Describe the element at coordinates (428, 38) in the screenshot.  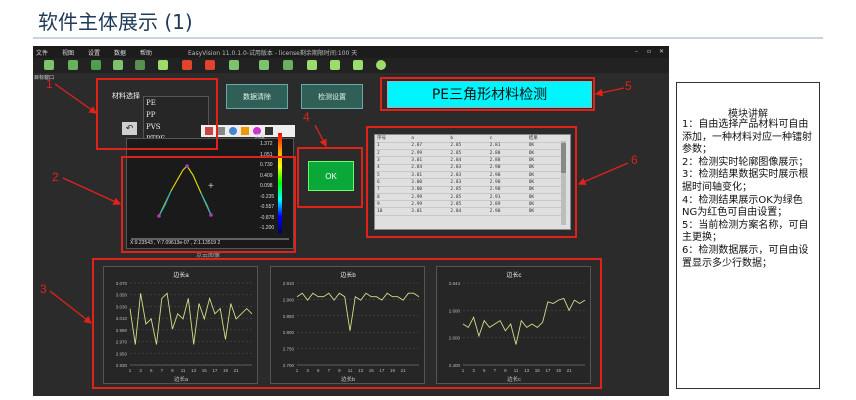
I see `title-divider` at that location.